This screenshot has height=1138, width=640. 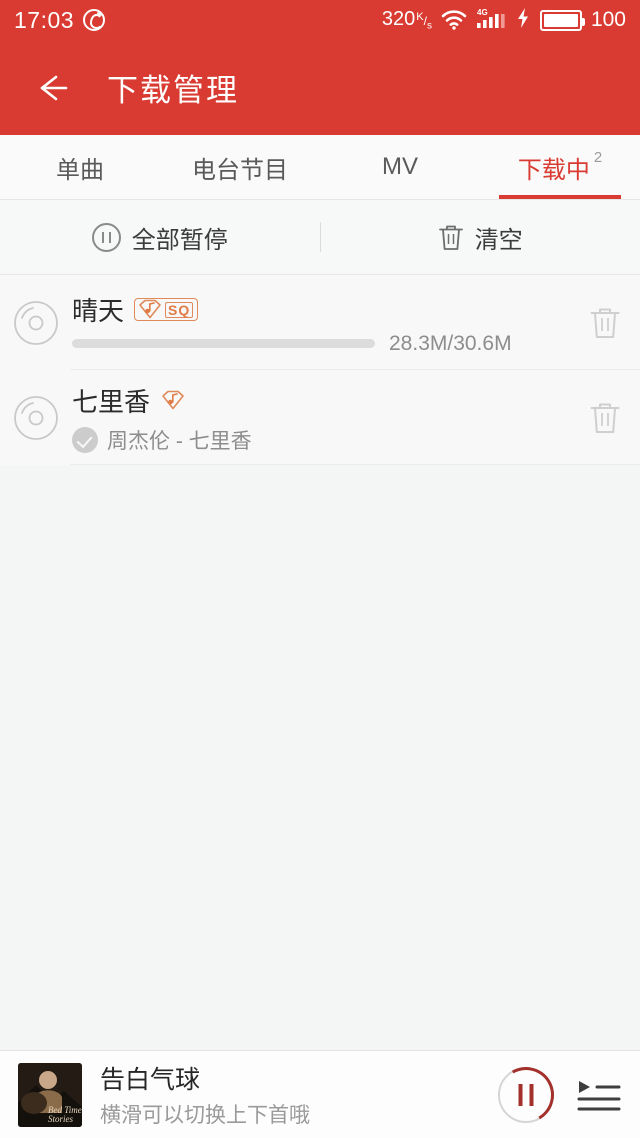 I want to click on mini-player-bar: Bed Time Stories 告白气球 横滑可以切换上下首哦, so click(x=320, y=1094).